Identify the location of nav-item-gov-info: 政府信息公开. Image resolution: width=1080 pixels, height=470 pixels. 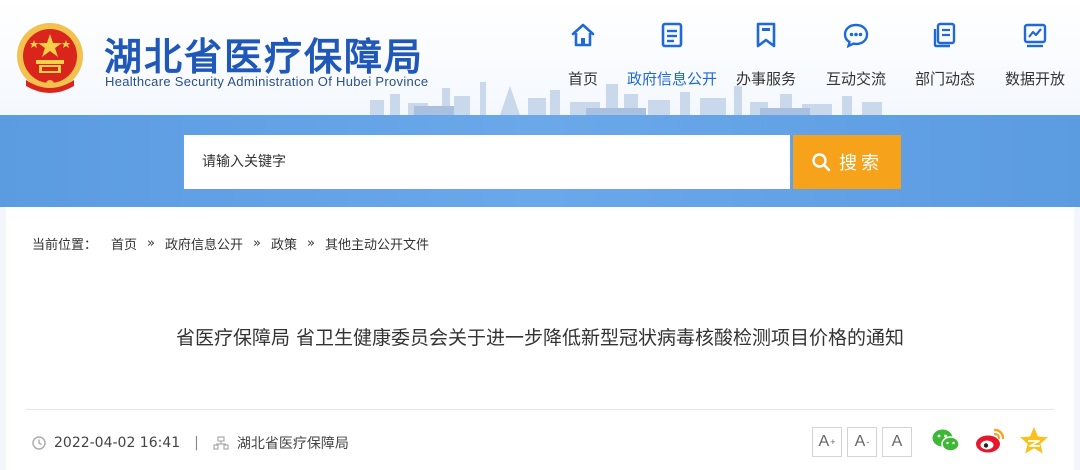
(672, 62).